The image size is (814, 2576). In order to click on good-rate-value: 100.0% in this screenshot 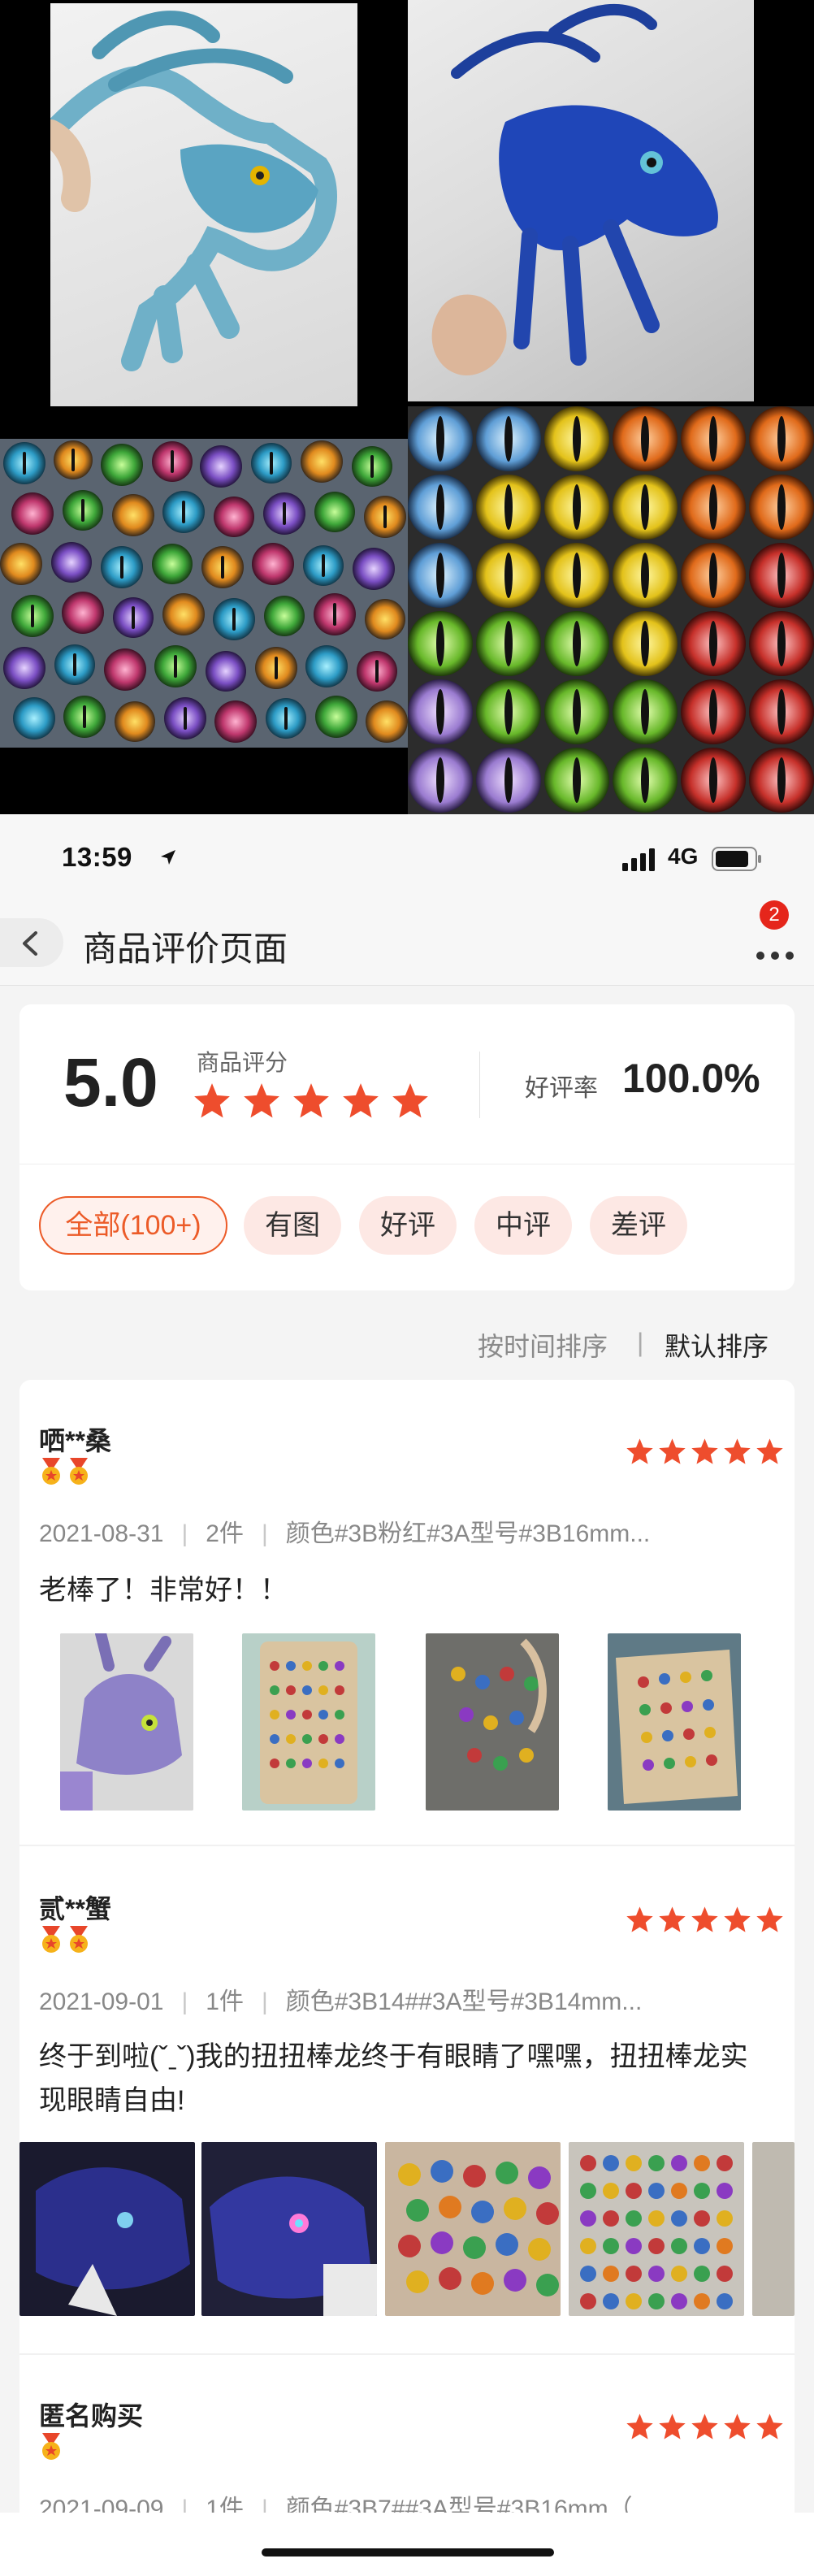, I will do `click(691, 1078)`.